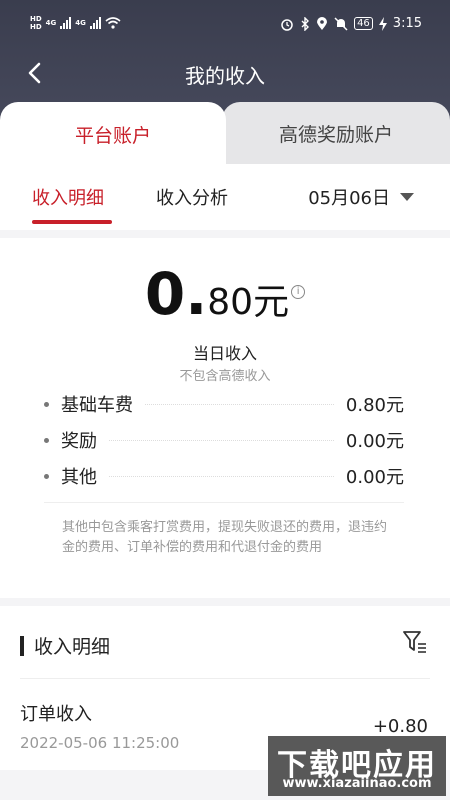  Describe the element at coordinates (407, 197) in the screenshot. I see `dropdown-triangle-icon` at that location.